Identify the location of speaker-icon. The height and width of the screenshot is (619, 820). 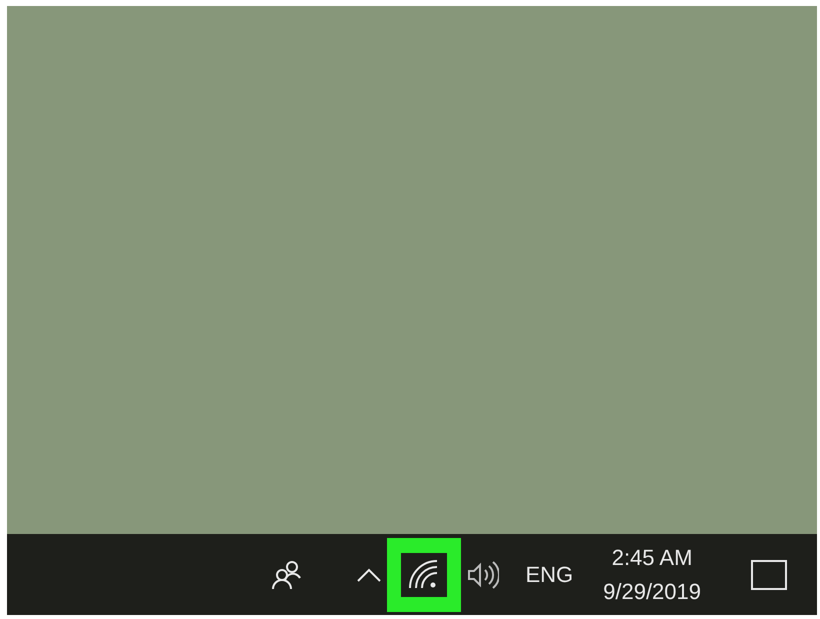
(483, 575).